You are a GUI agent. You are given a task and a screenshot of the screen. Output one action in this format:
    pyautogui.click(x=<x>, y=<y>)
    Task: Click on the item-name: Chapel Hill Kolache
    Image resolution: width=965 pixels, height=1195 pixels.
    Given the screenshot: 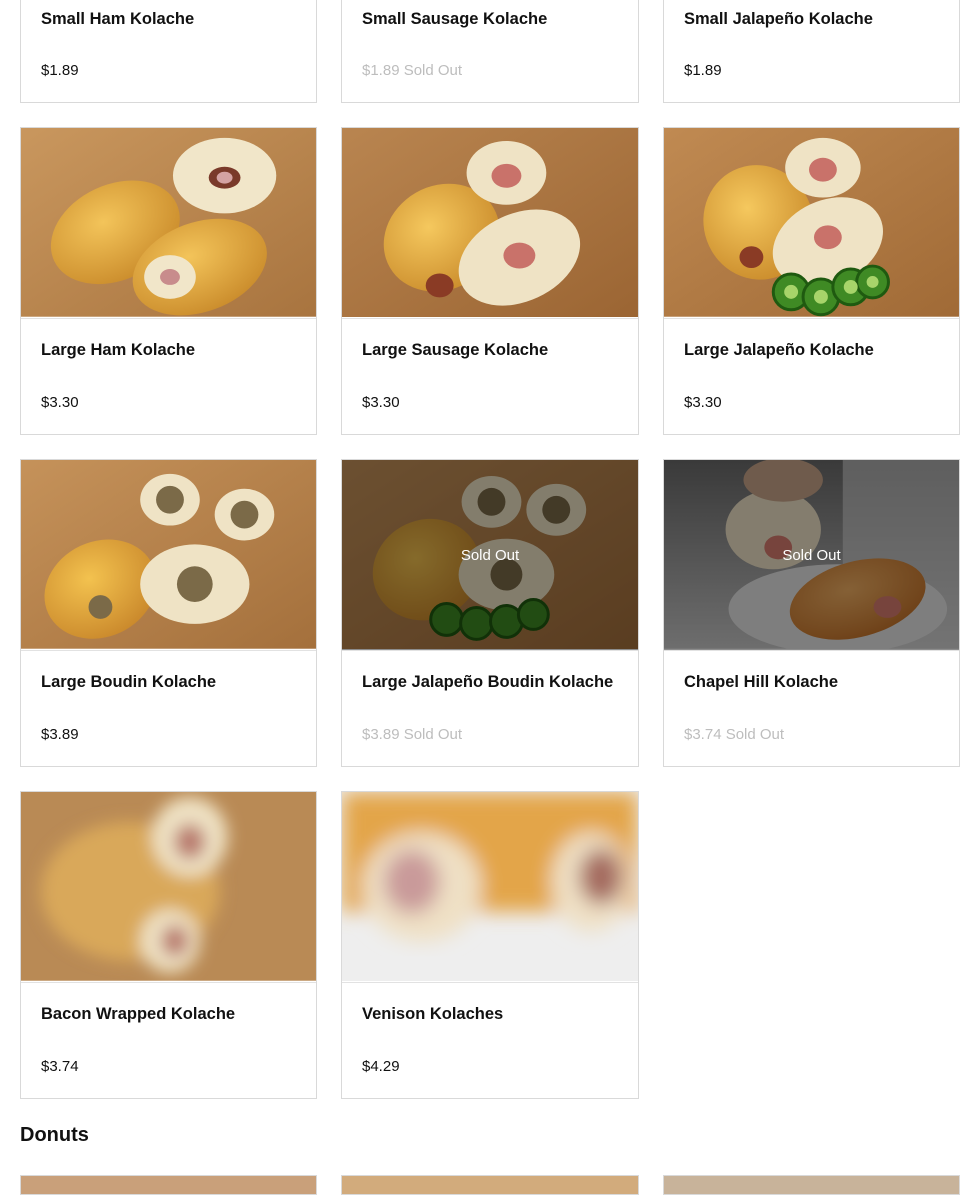 What is the action you would take?
    pyautogui.click(x=761, y=682)
    